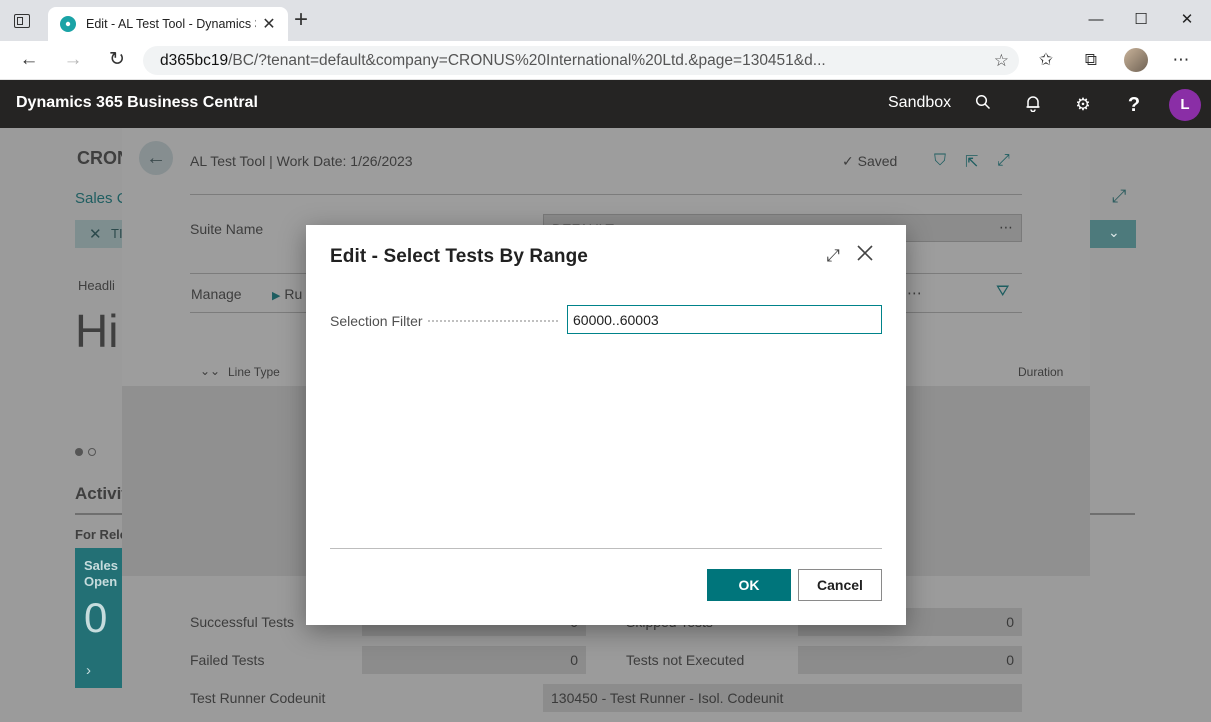 The width and height of the screenshot is (1211, 722). Describe the element at coordinates (1185, 105) in the screenshot. I see `user-avatar: L` at that location.